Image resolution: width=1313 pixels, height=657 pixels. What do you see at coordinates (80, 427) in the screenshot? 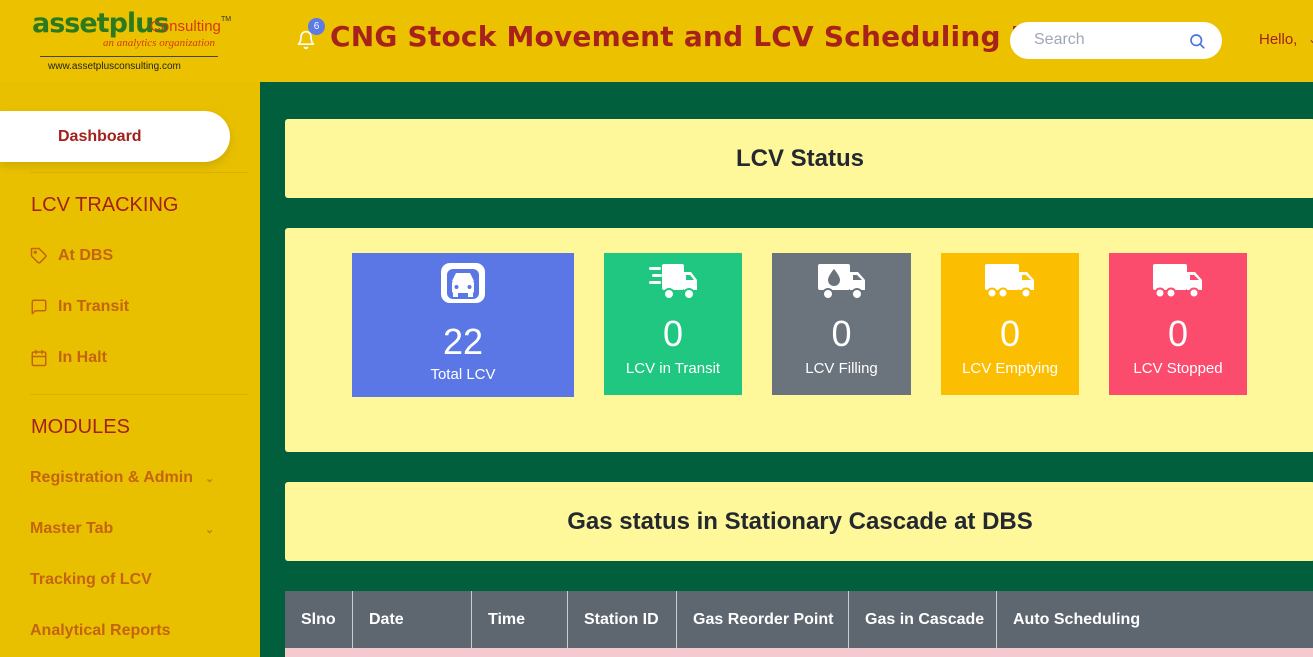
I see `section-title-modules: MODULES` at bounding box center [80, 427].